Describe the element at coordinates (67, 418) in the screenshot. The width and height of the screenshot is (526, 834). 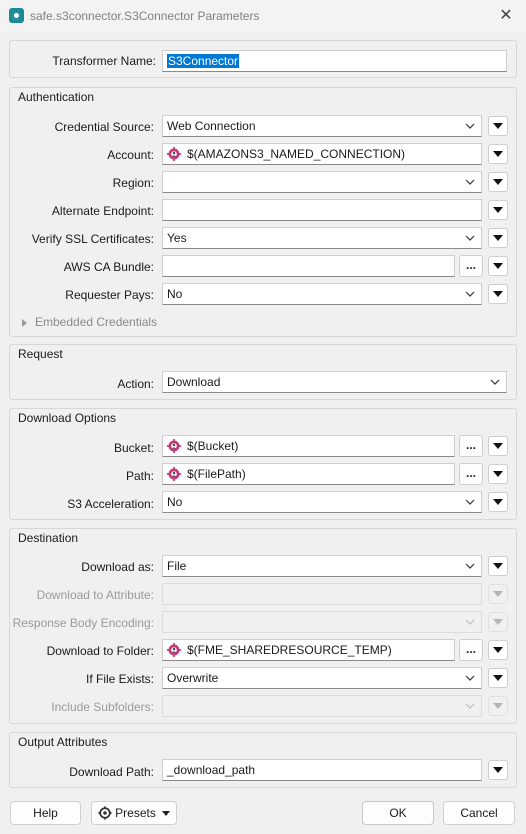
I see `download-options-title: Download Options` at that location.